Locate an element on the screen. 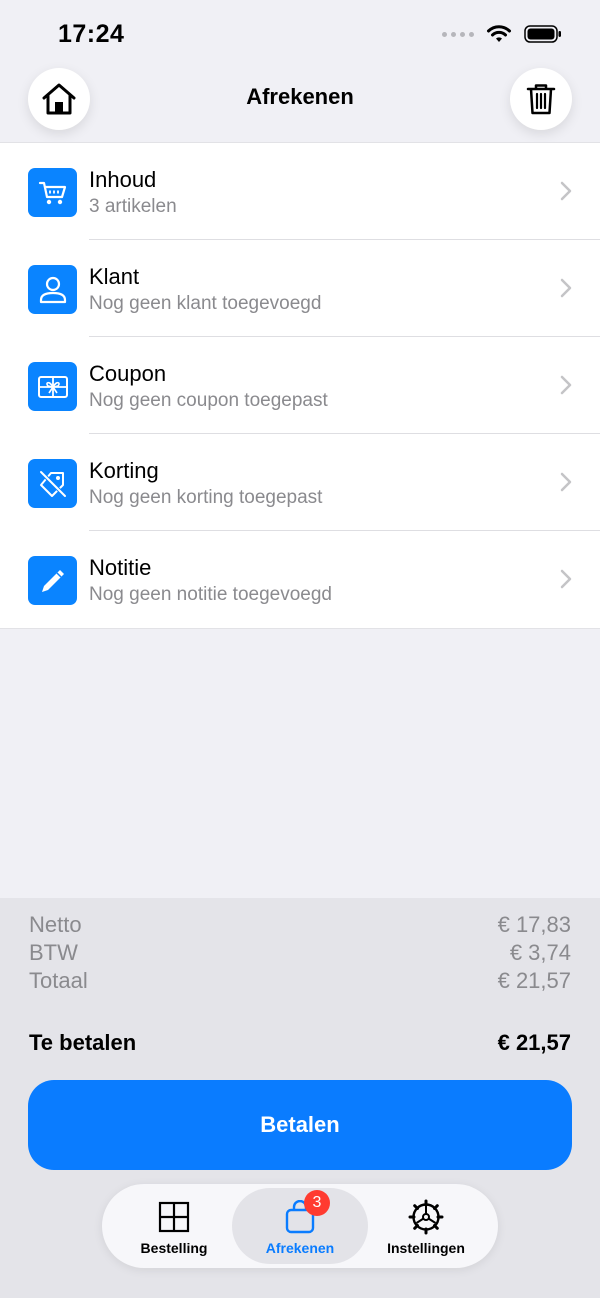 The height and width of the screenshot is (1298, 600). netto-label: Netto is located at coordinates (55, 924).